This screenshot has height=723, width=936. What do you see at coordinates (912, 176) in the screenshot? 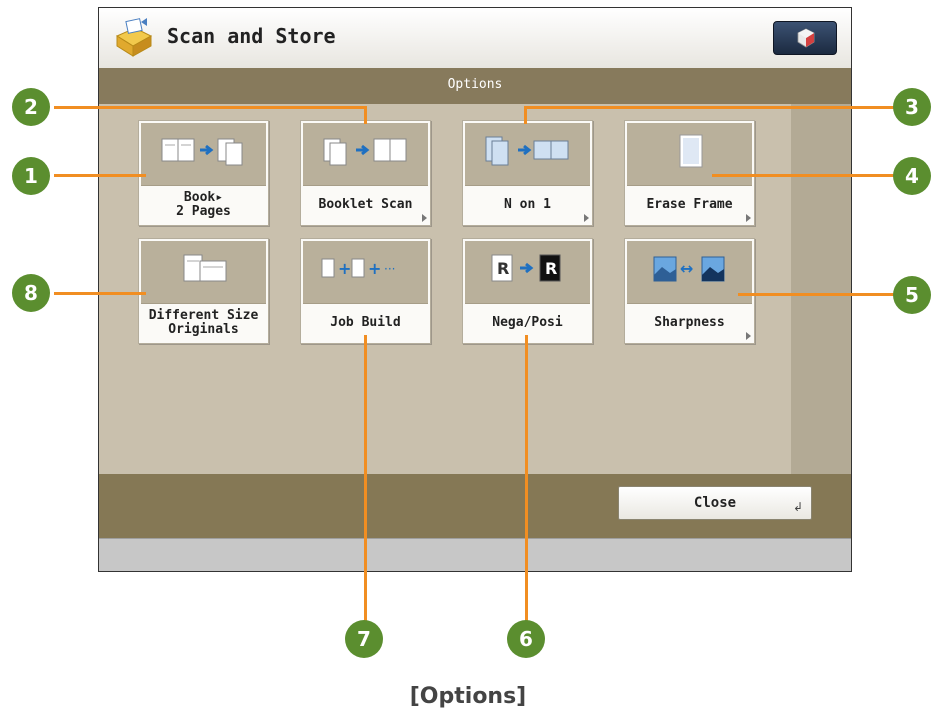
I see `callout-badge-4: 4` at bounding box center [912, 176].